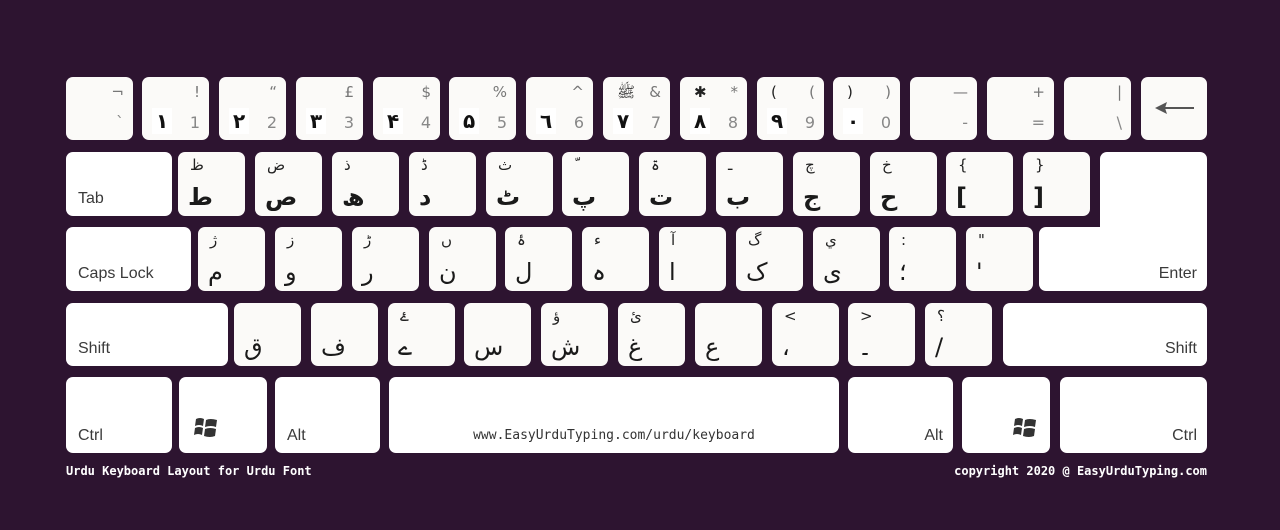 The height and width of the screenshot is (530, 1280). I want to click on ctrl-label: Ctrl, so click(1184, 435).